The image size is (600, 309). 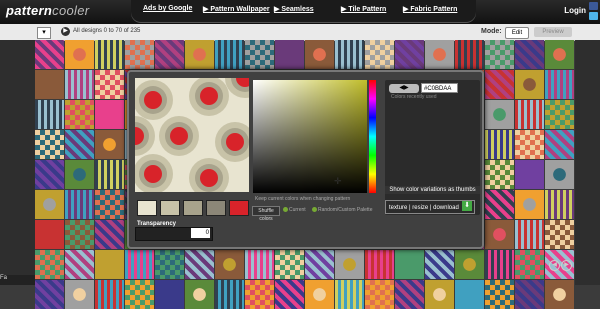 I want to click on pattern-wallpaper-link: ▶ Pattern Wallpaper, so click(x=236, y=9).